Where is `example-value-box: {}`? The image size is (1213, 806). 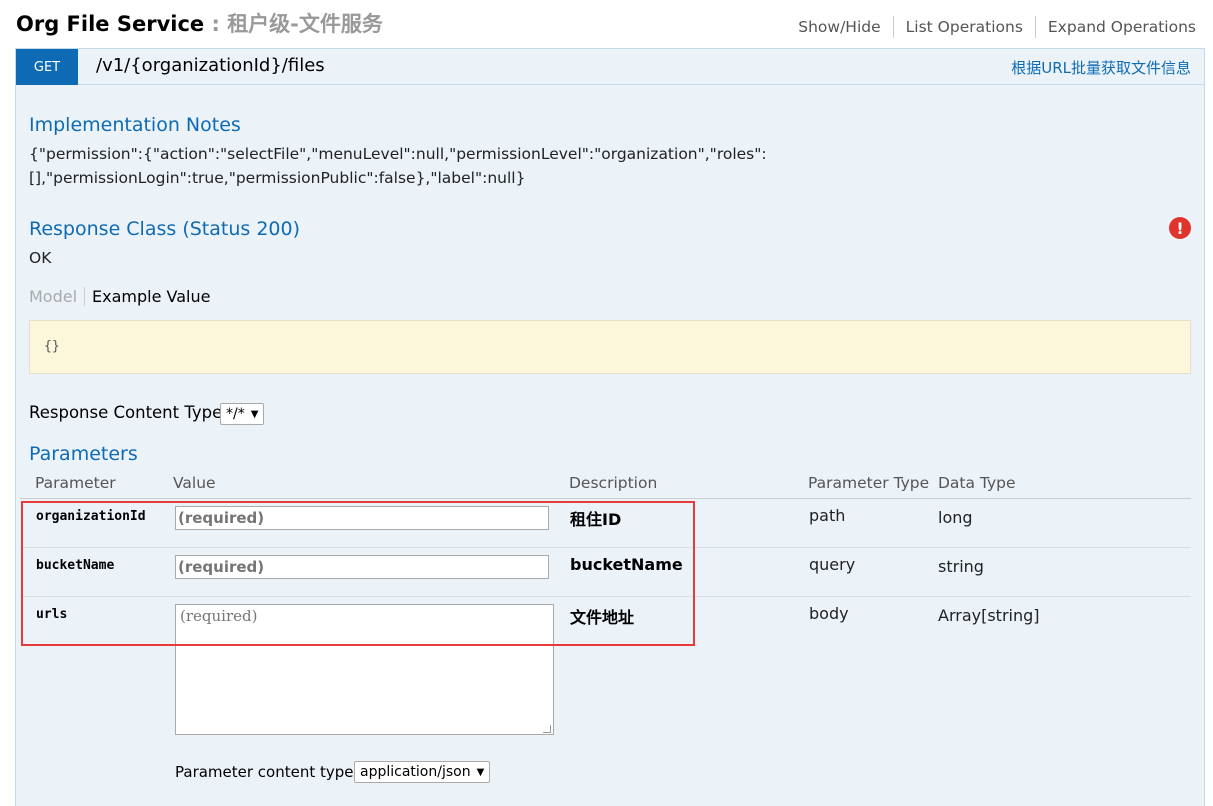 example-value-box: {} is located at coordinates (610, 347).